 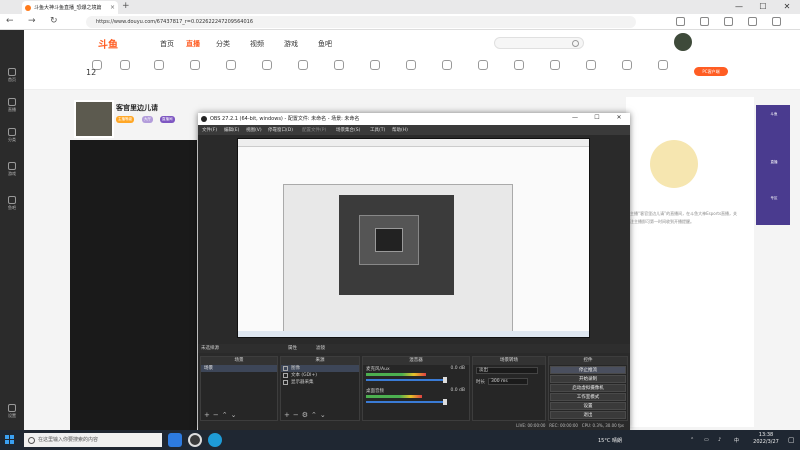 What do you see at coordinates (348, 130) in the screenshot?
I see `menu-scene-collection: 场景集合(S)` at bounding box center [348, 130].